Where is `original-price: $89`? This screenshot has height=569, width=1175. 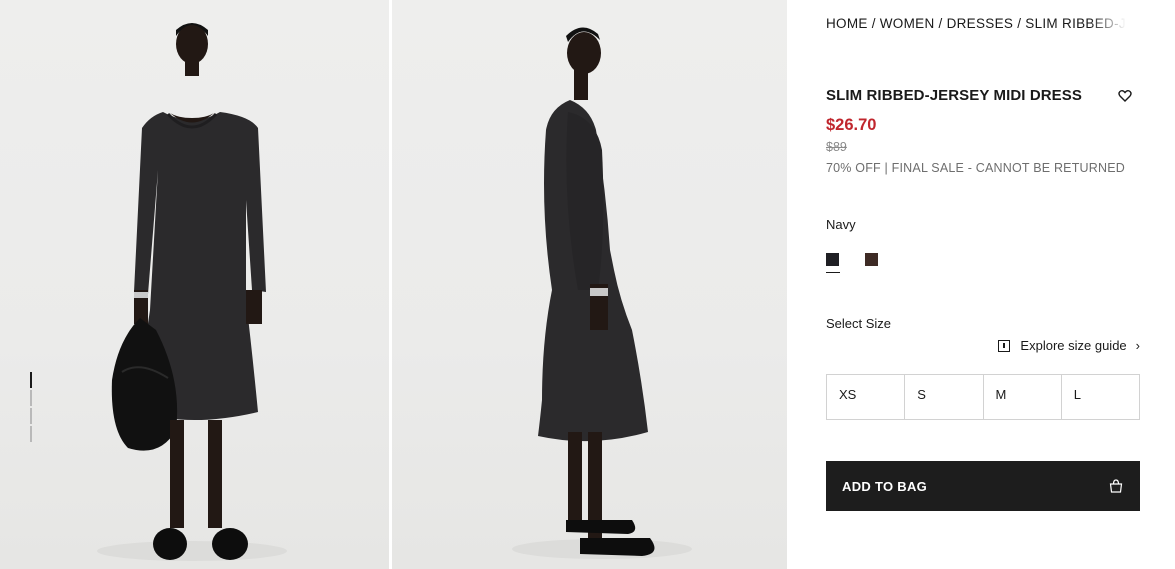 original-price: $89 is located at coordinates (836, 147).